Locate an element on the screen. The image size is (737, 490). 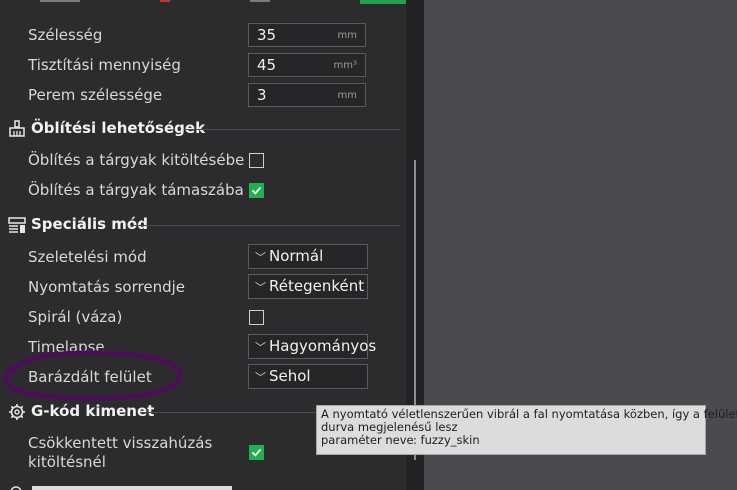
print-sequence-select: ﹀ Rétegenként is located at coordinates (308, 286).